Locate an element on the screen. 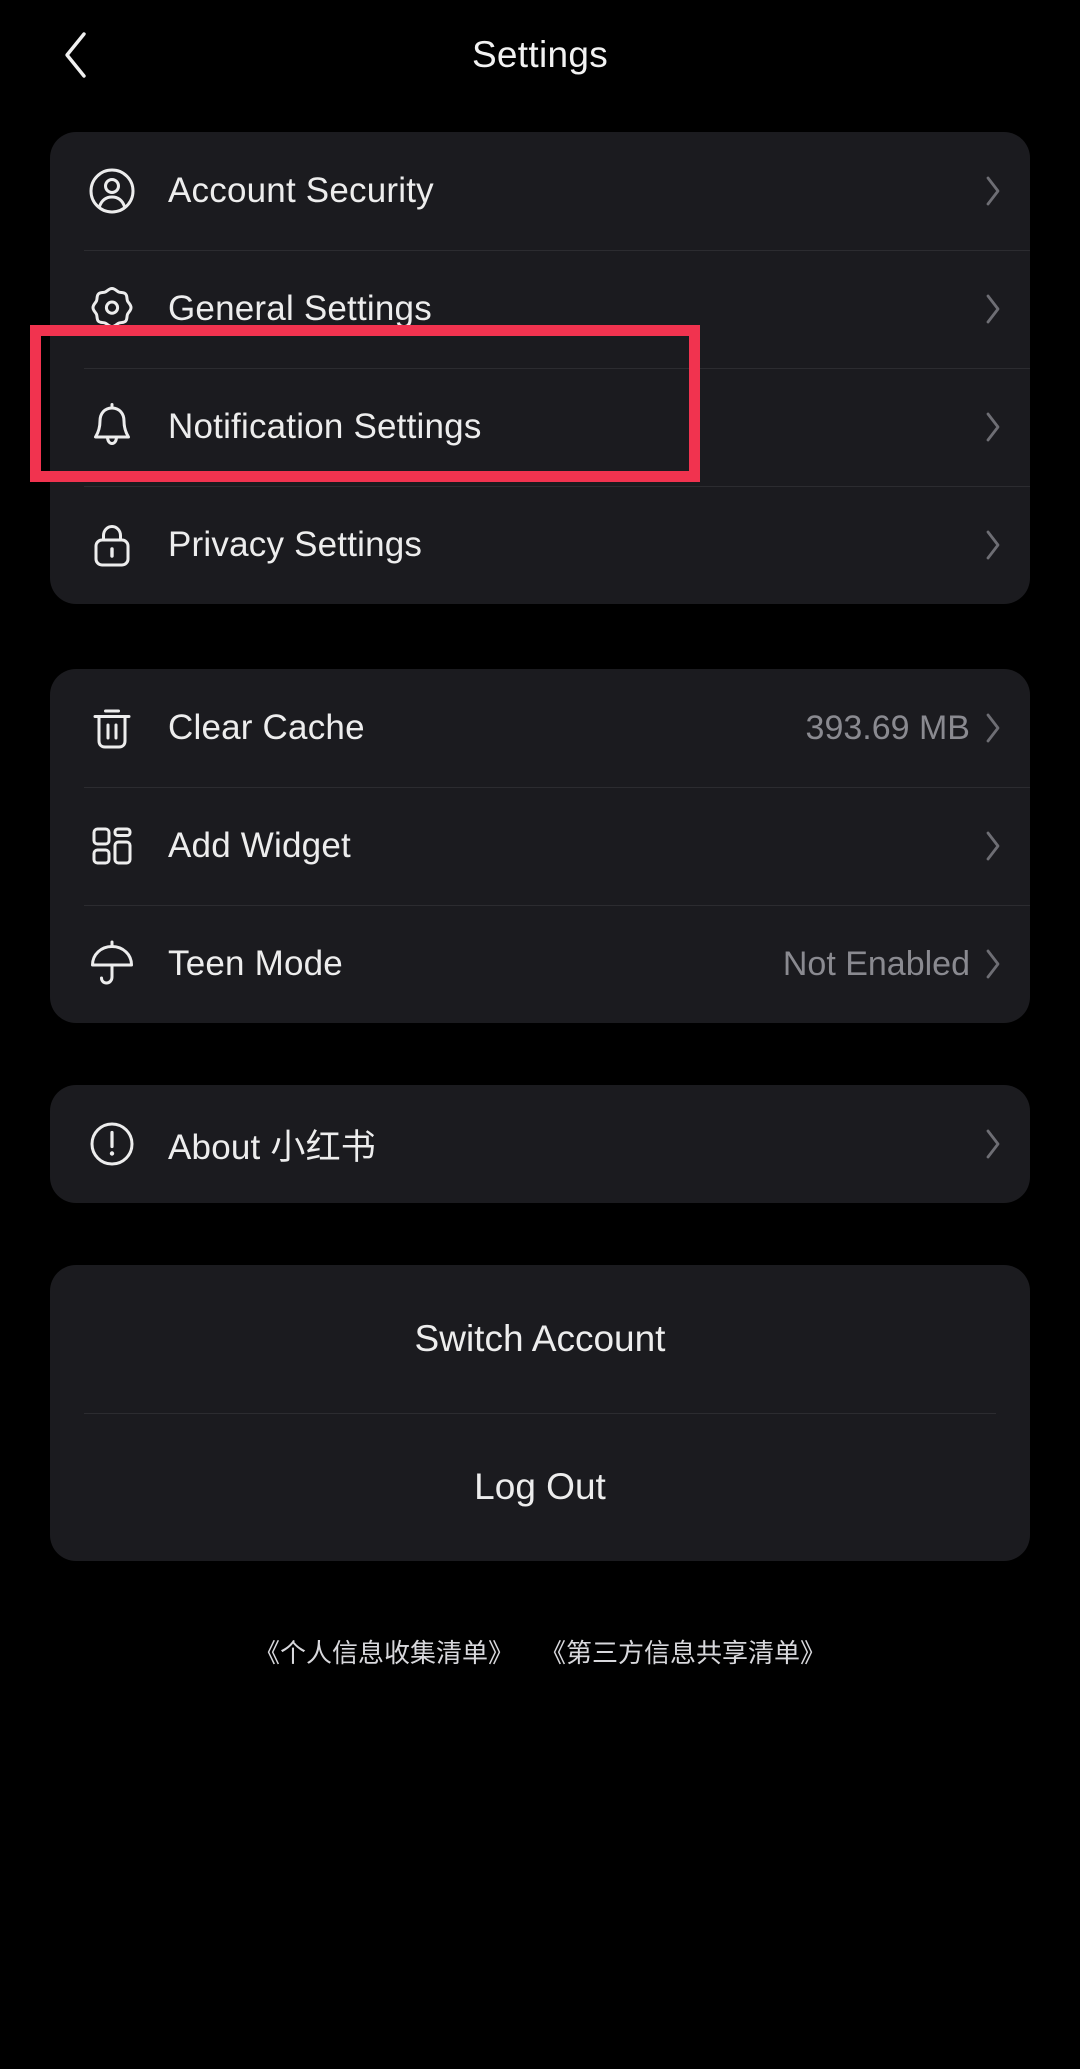 The width and height of the screenshot is (1080, 2069). row-label: General Settings is located at coordinates (300, 308).